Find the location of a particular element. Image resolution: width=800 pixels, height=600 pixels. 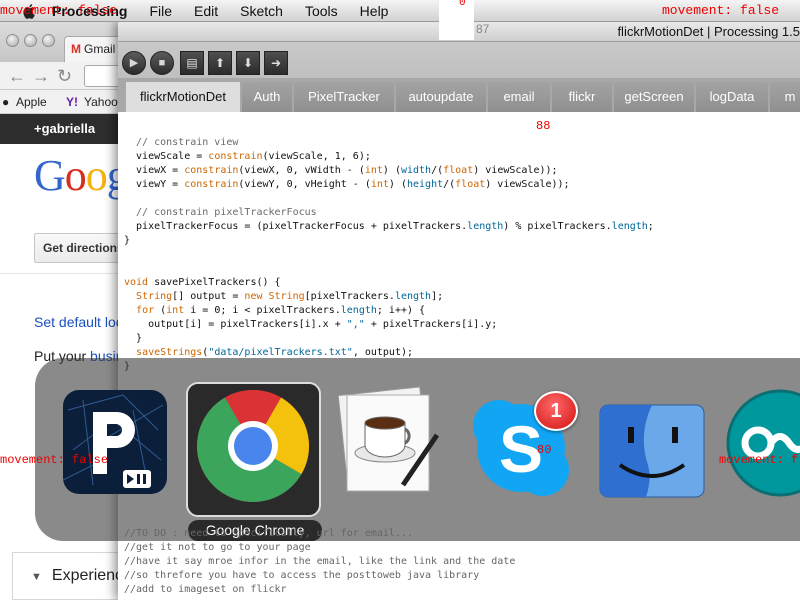

account-link: +gabriella is located at coordinates (64, 128).